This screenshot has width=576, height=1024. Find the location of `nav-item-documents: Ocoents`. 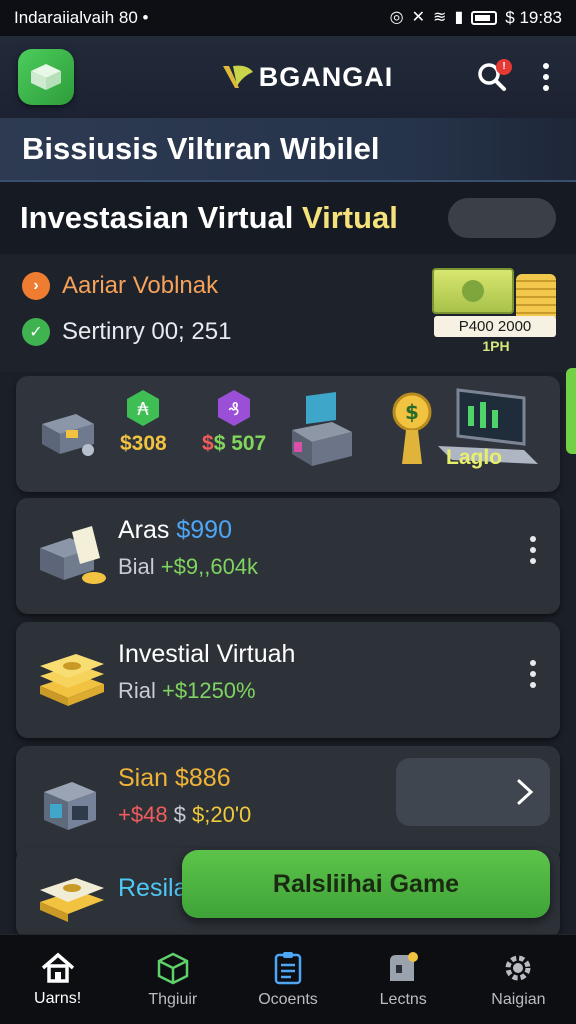

nav-item-documents: Ocoents is located at coordinates (287, 979).